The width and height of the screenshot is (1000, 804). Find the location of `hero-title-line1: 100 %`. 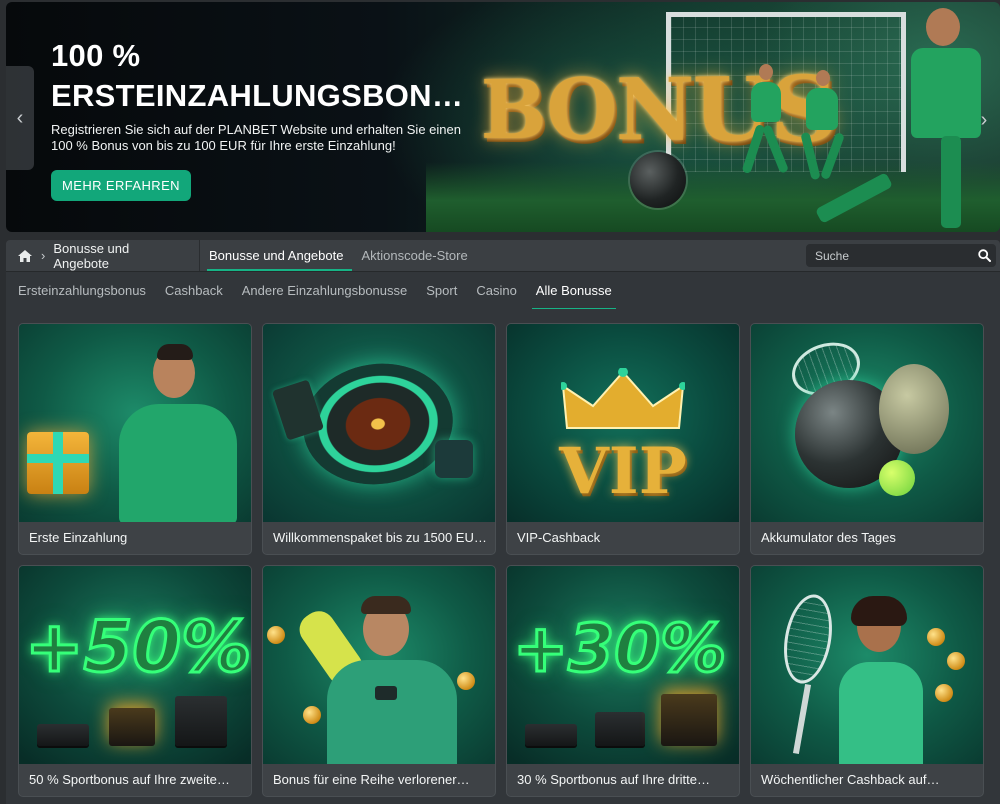

hero-title-line1: 100 % is located at coordinates (95, 55).